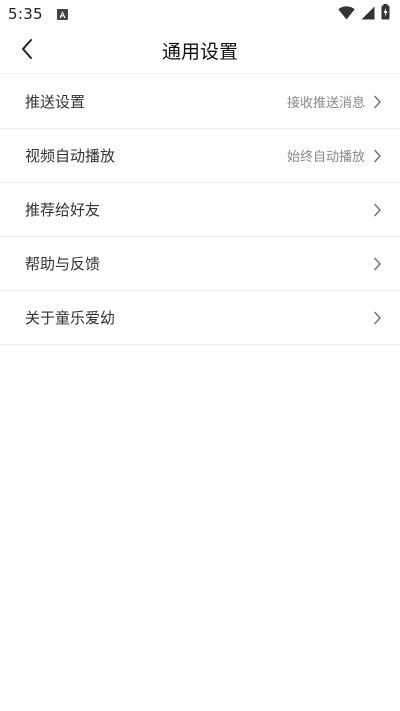 The width and height of the screenshot is (400, 711). What do you see at coordinates (25, 14) in the screenshot?
I see `status-time: 5:35` at bounding box center [25, 14].